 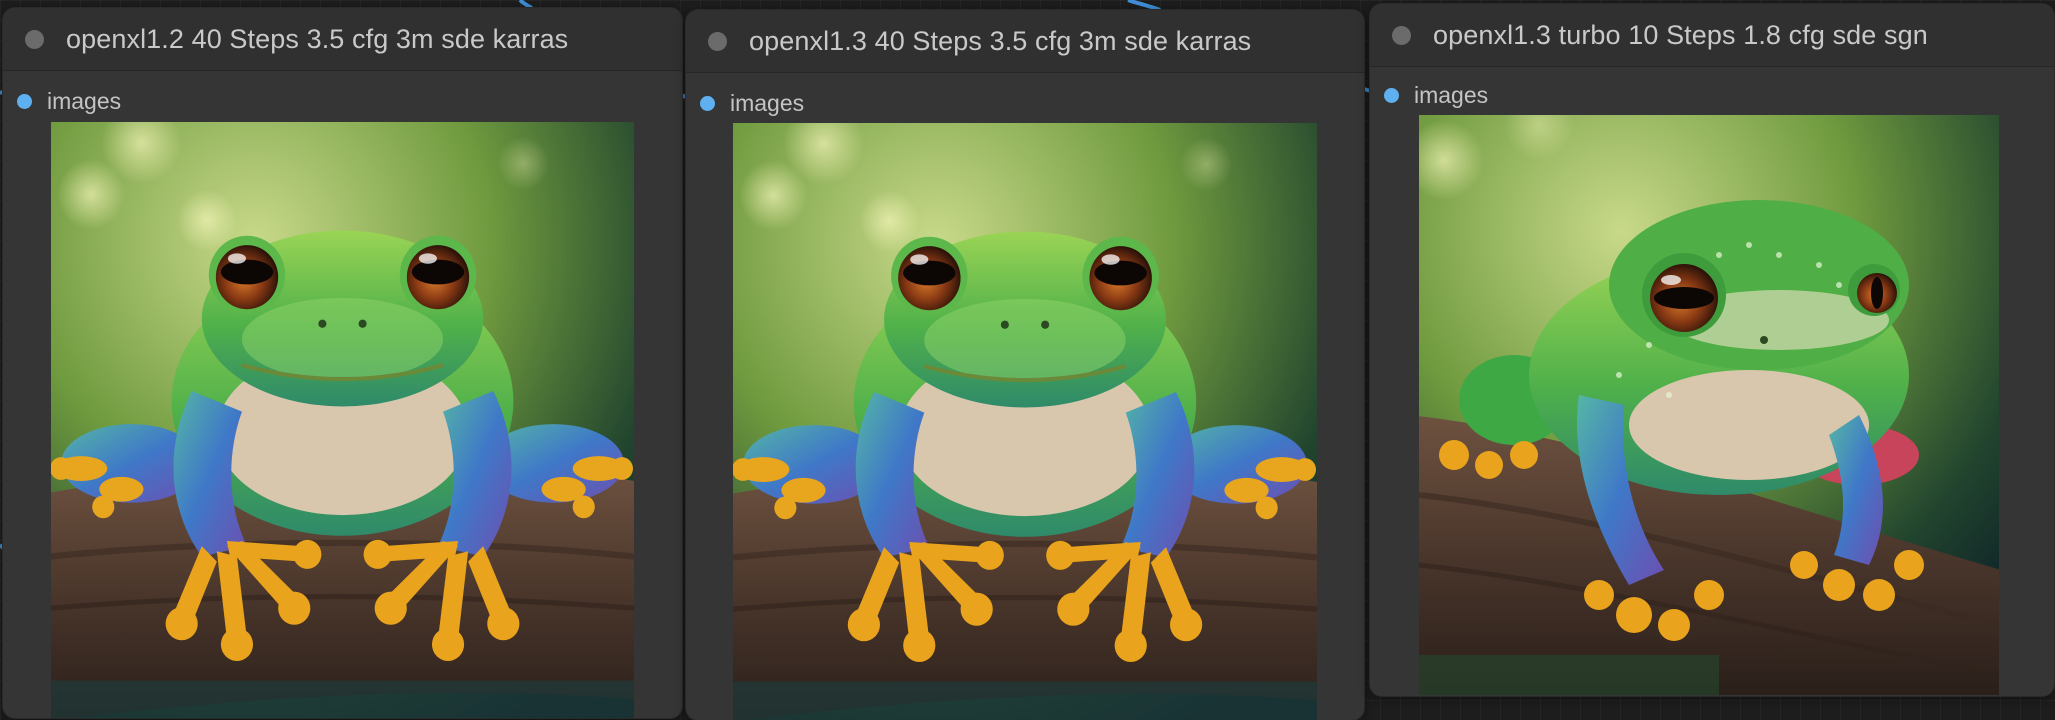 I want to click on node-title-bar: openxl1.3 40 Steps 3.5 cfg 3m sde karras, so click(x=1025, y=41).